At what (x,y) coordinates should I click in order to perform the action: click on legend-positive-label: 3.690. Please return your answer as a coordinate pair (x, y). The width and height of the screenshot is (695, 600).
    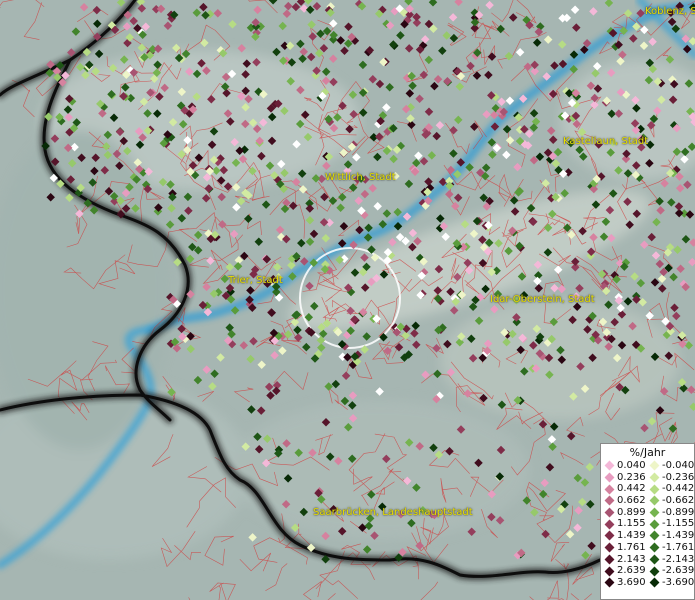
    Looking at the image, I should click on (631, 582).